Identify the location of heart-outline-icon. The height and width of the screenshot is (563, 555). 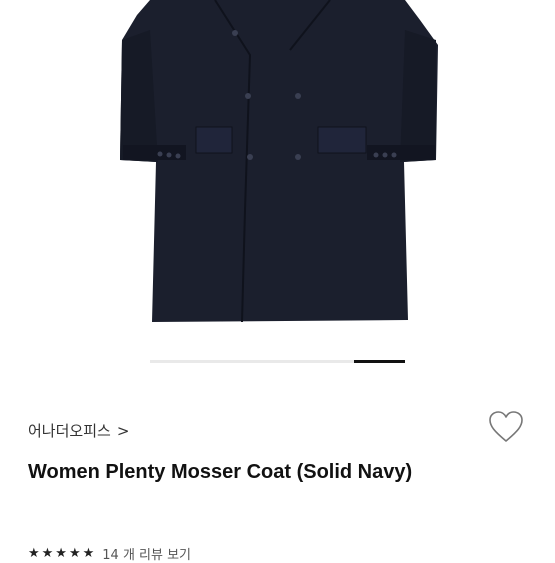
(506, 426).